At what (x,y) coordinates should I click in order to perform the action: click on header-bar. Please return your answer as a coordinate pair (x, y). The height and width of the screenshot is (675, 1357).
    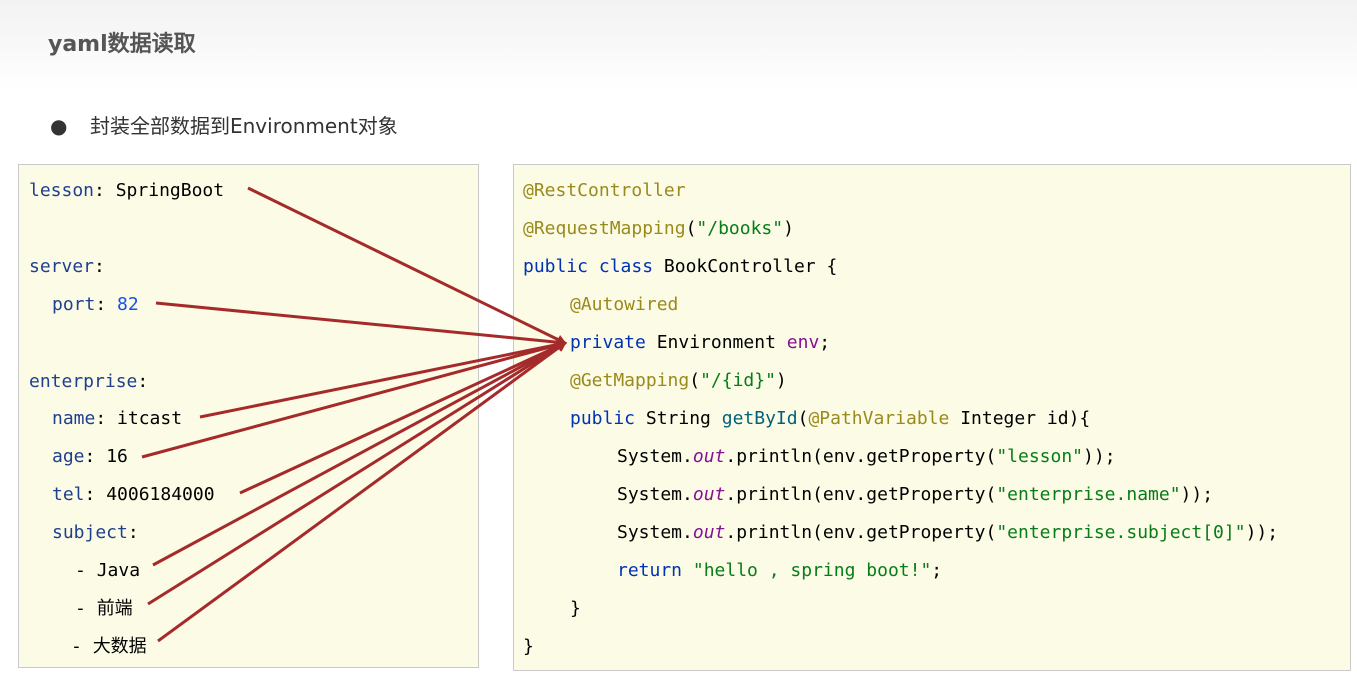
    Looking at the image, I should click on (678, 45).